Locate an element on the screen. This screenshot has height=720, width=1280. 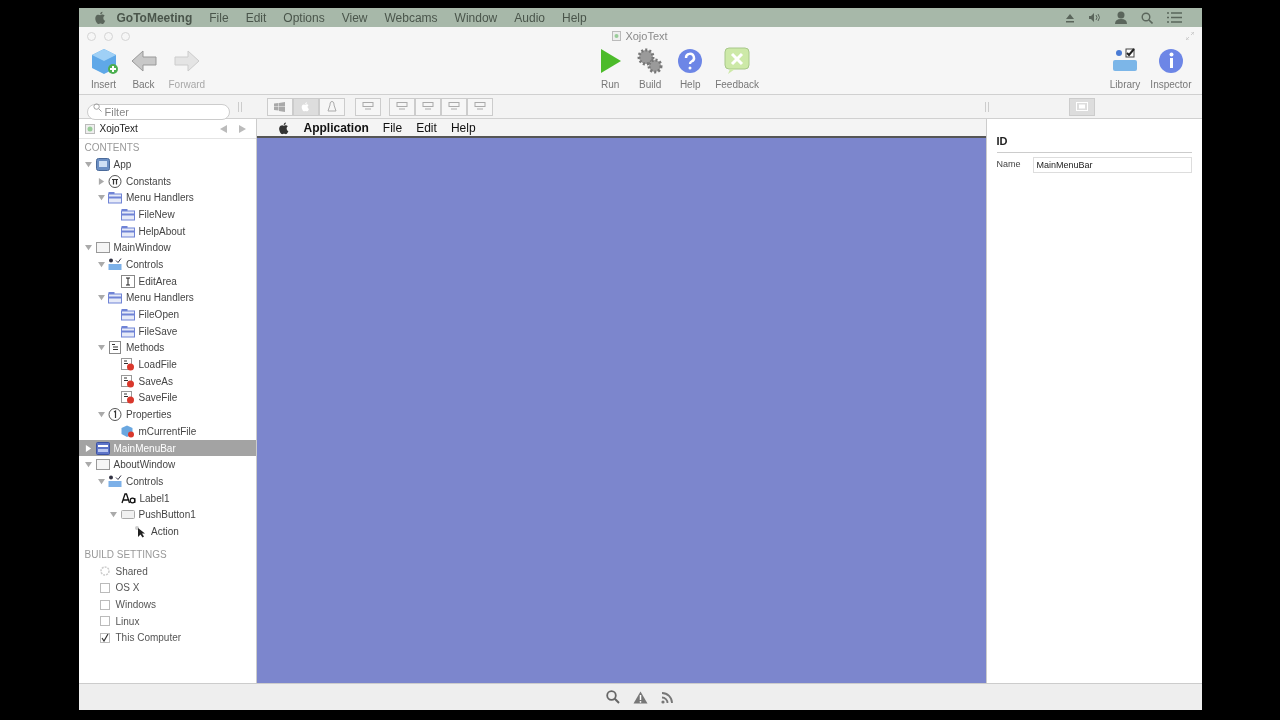
windows-logo-icon is located at coordinates (279, 106).